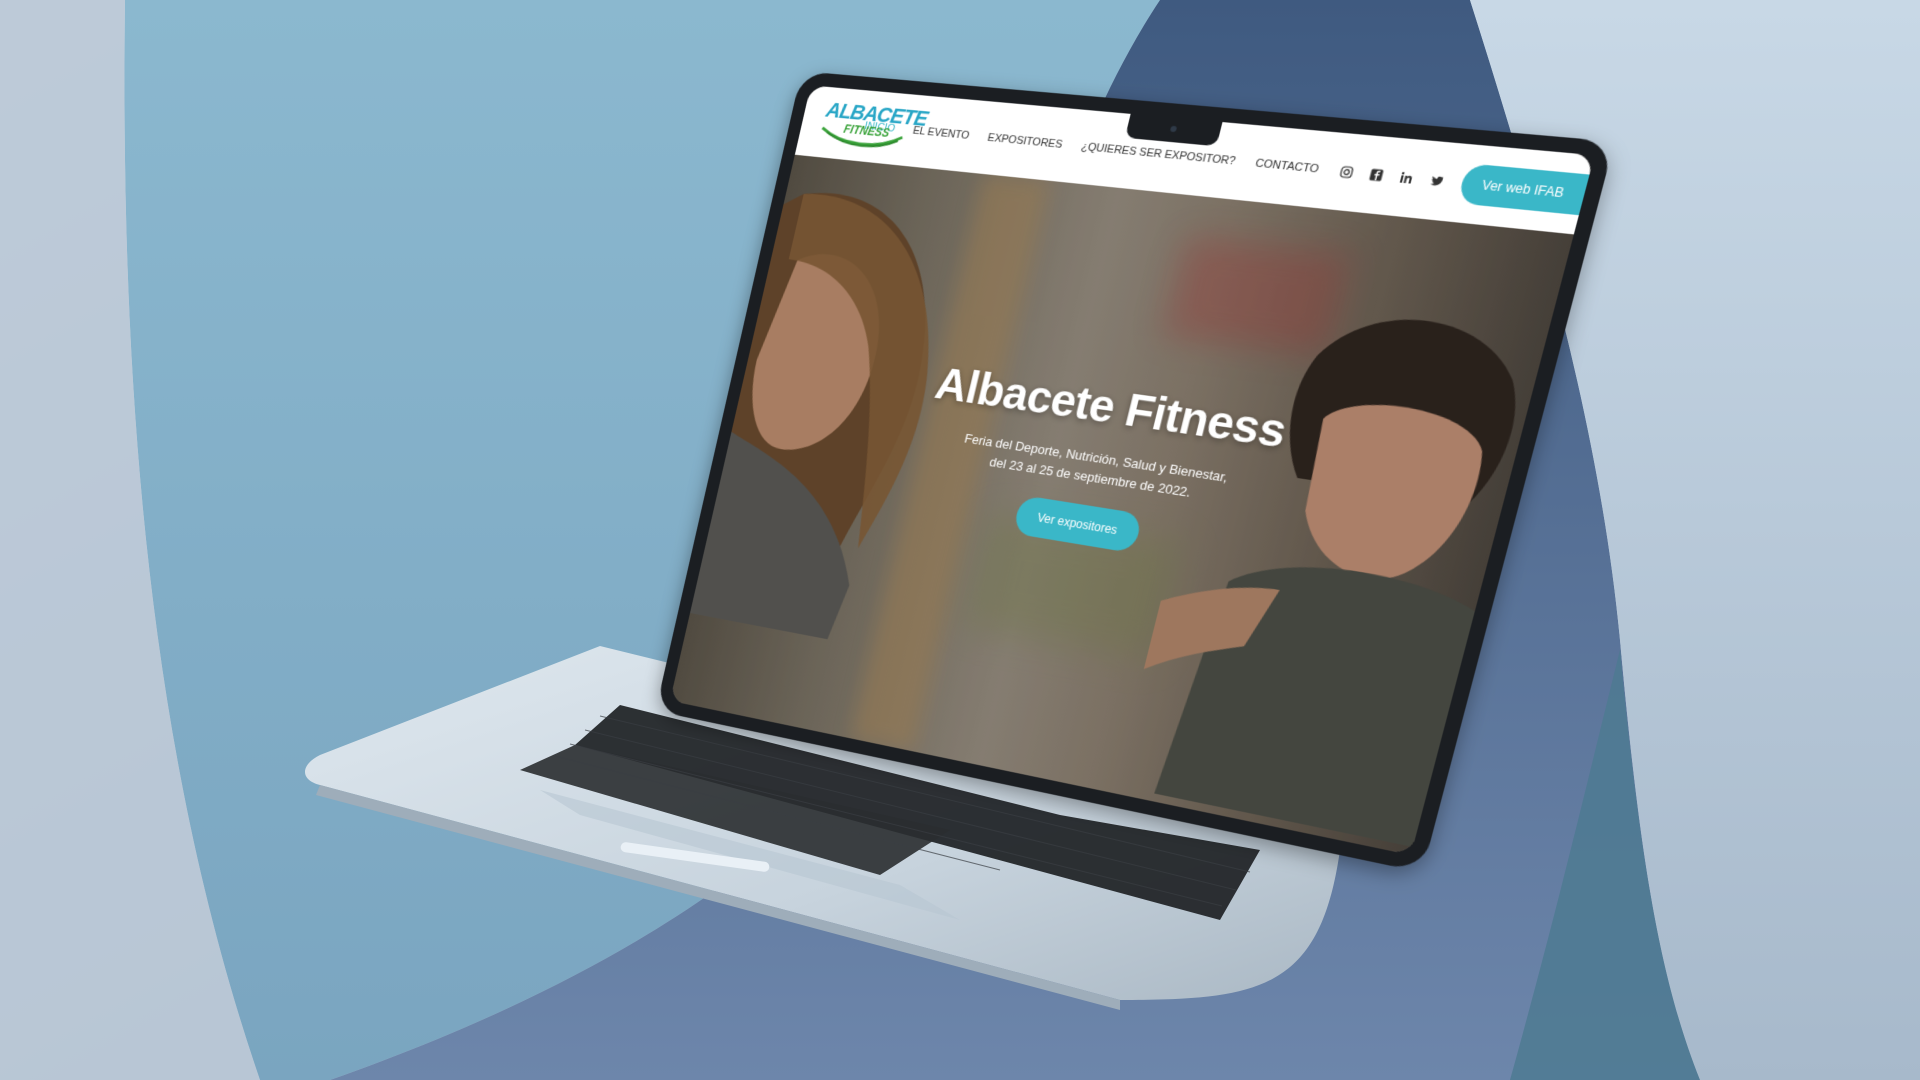 The image size is (1920, 1080). What do you see at coordinates (1376, 175) in the screenshot?
I see `facebook-icon` at bounding box center [1376, 175].